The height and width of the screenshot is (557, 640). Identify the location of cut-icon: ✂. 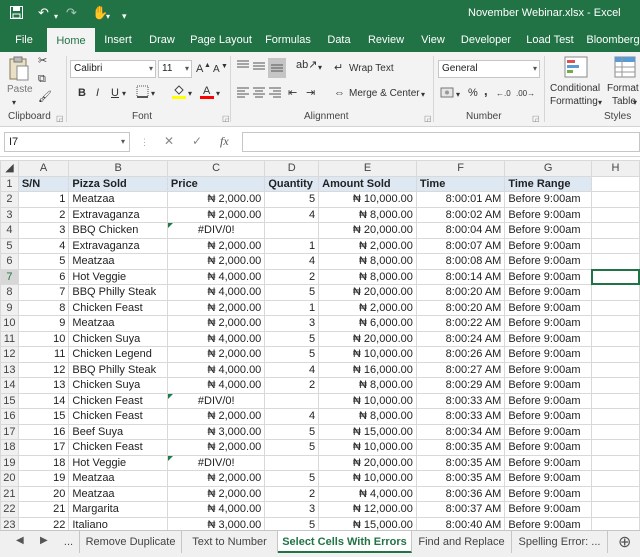
(42, 61).